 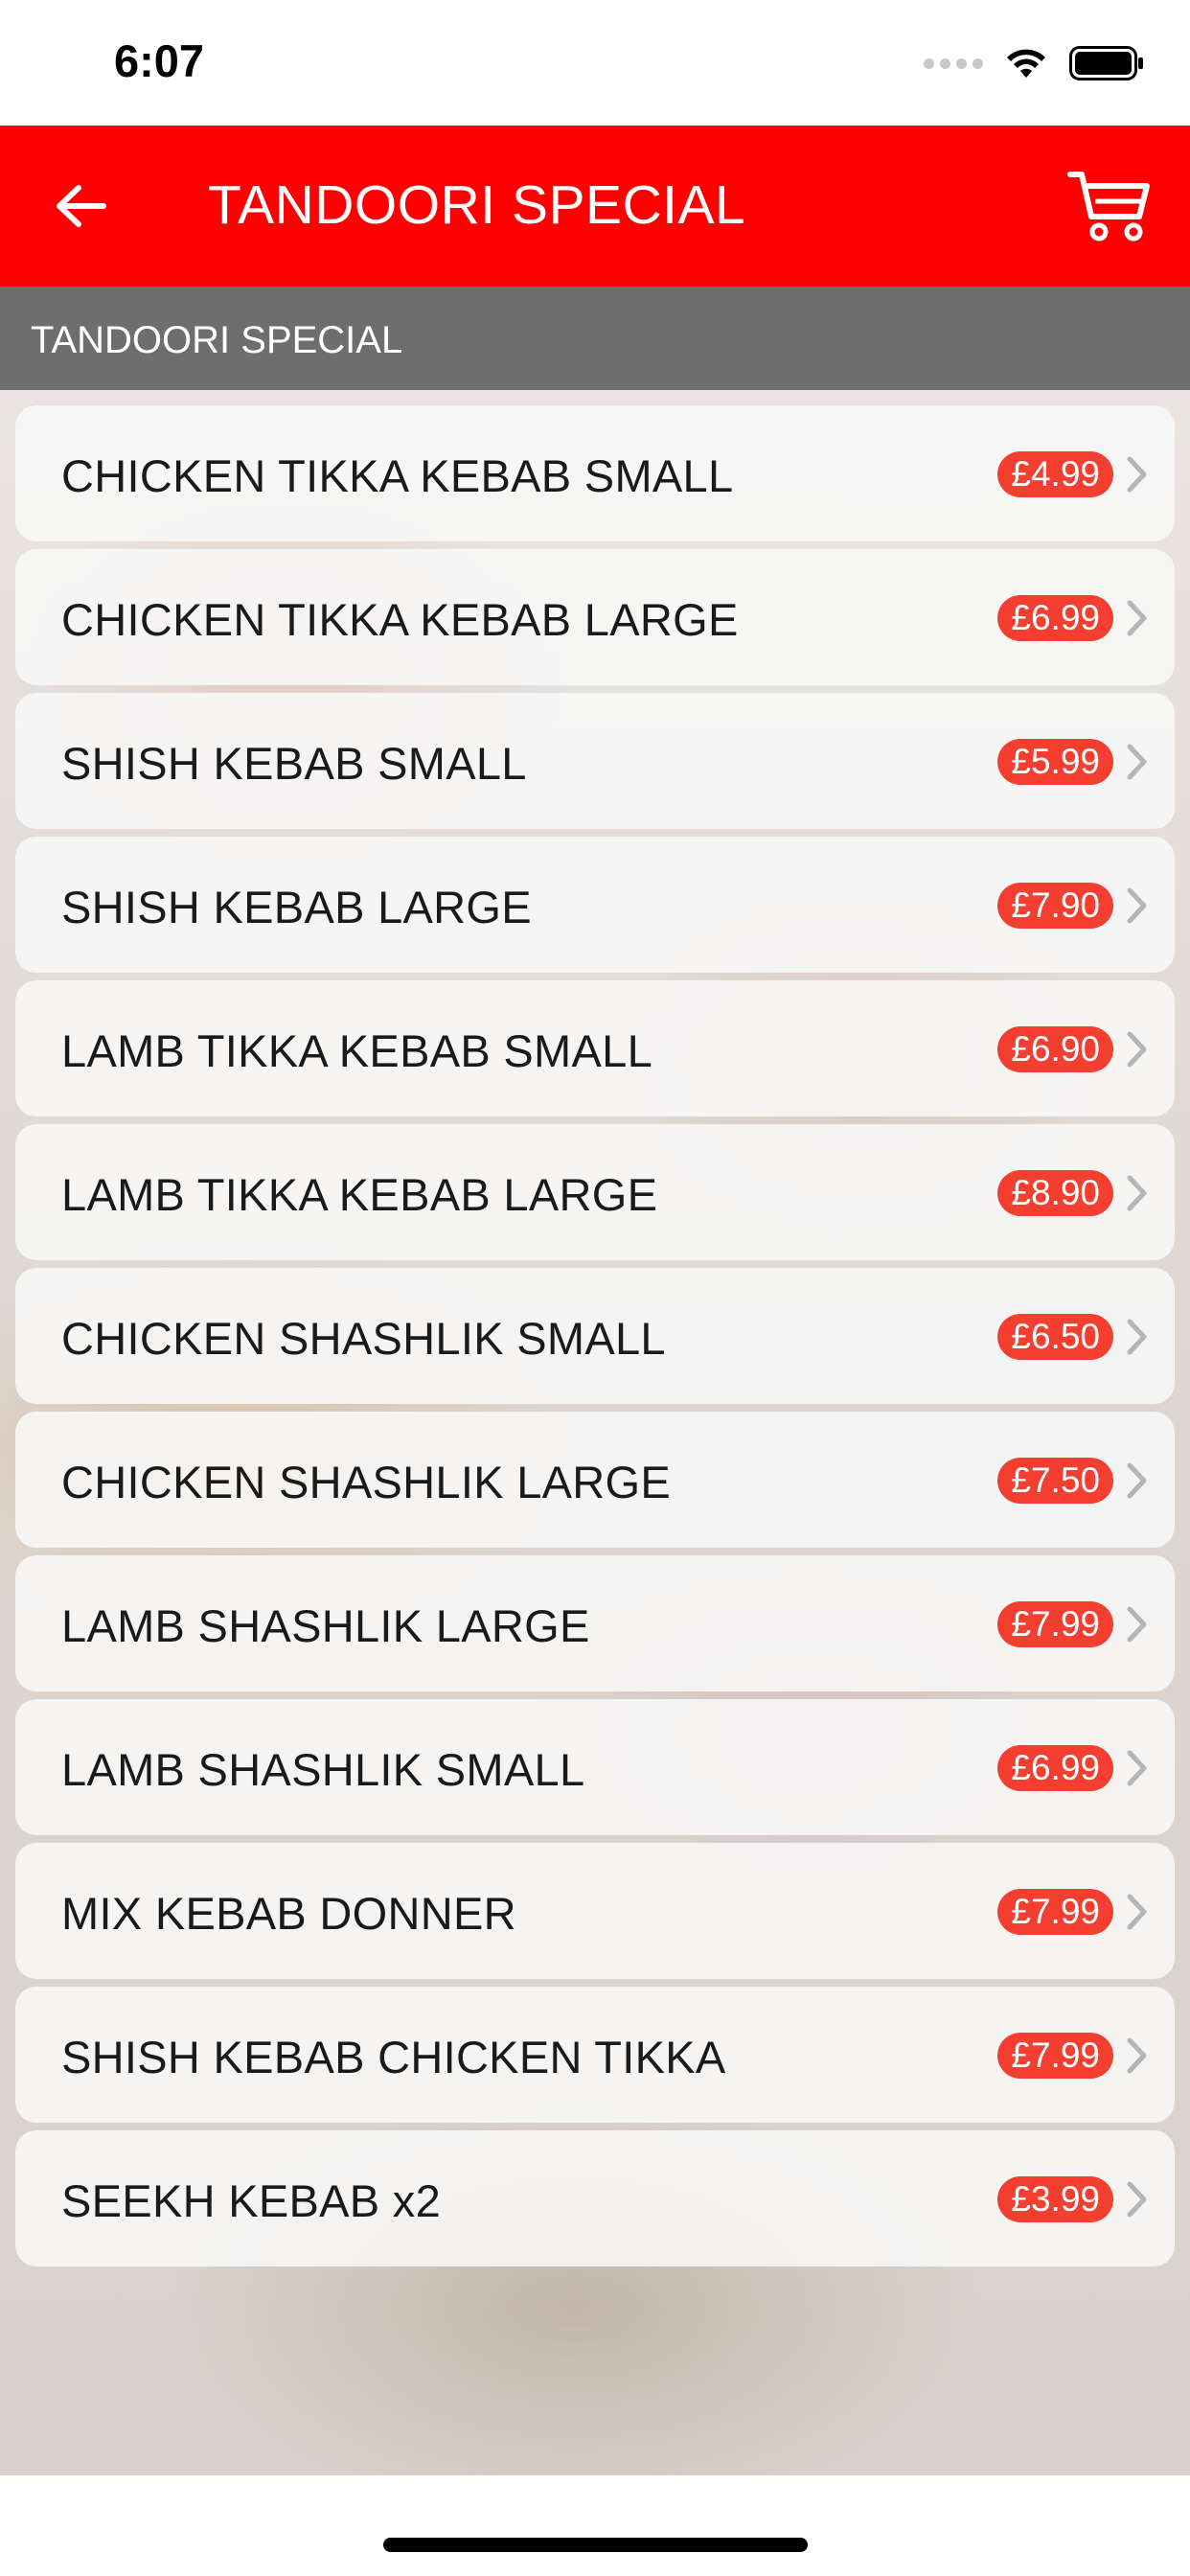 What do you see at coordinates (1055, 1337) in the screenshot?
I see `price-badge: £6.50` at bounding box center [1055, 1337].